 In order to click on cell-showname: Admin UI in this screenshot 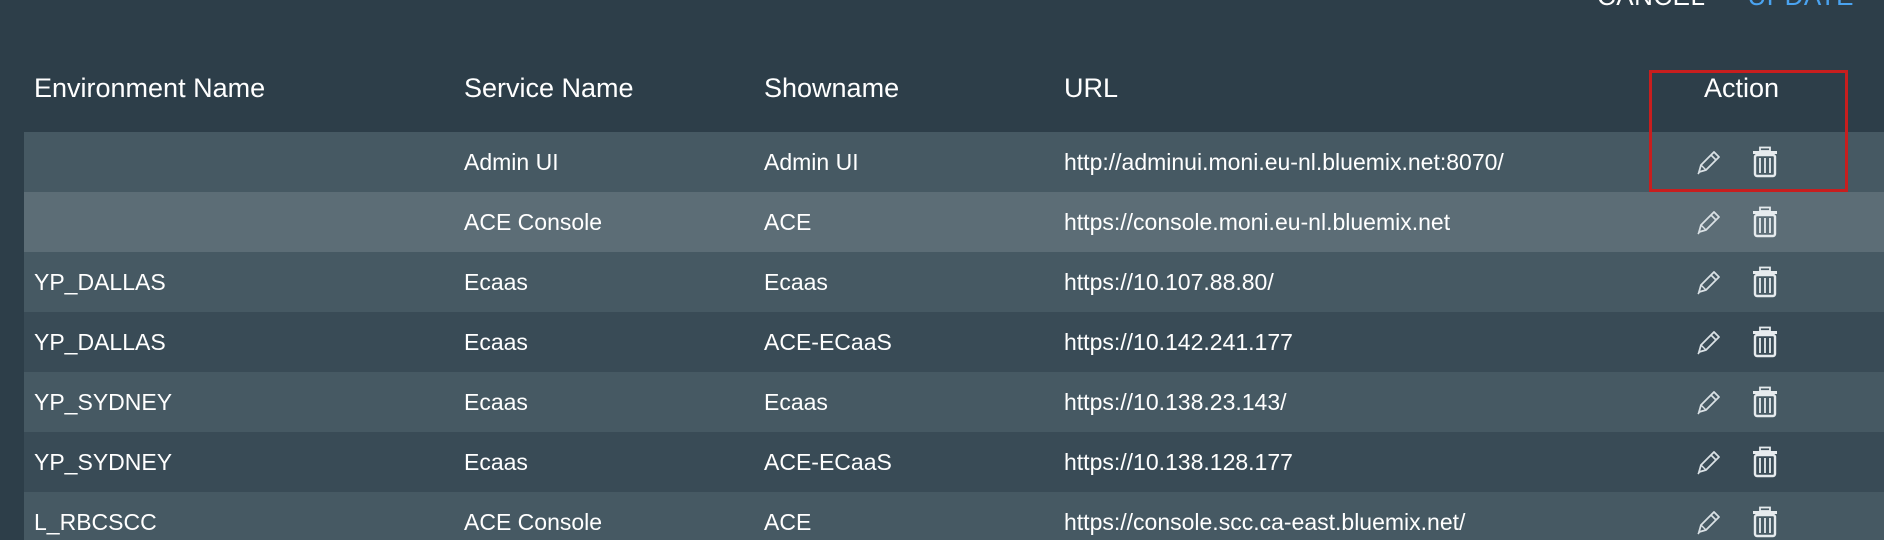, I will do `click(811, 162)`.